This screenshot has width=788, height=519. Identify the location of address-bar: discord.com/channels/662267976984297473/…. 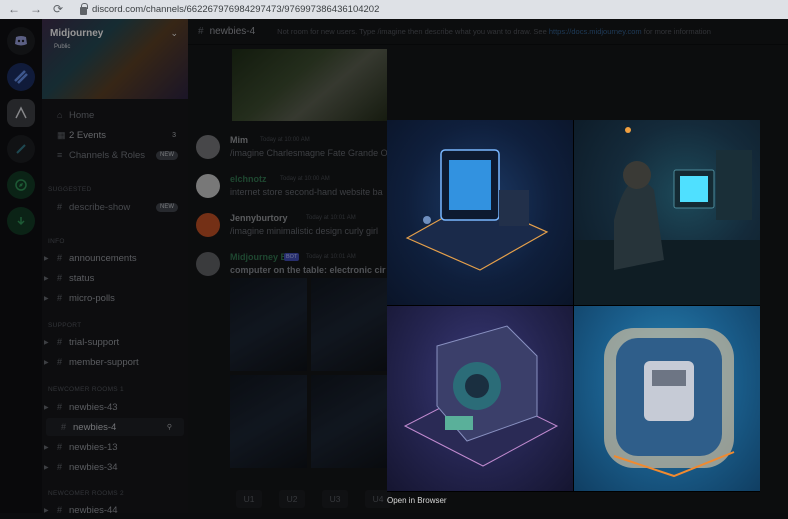
(230, 8).